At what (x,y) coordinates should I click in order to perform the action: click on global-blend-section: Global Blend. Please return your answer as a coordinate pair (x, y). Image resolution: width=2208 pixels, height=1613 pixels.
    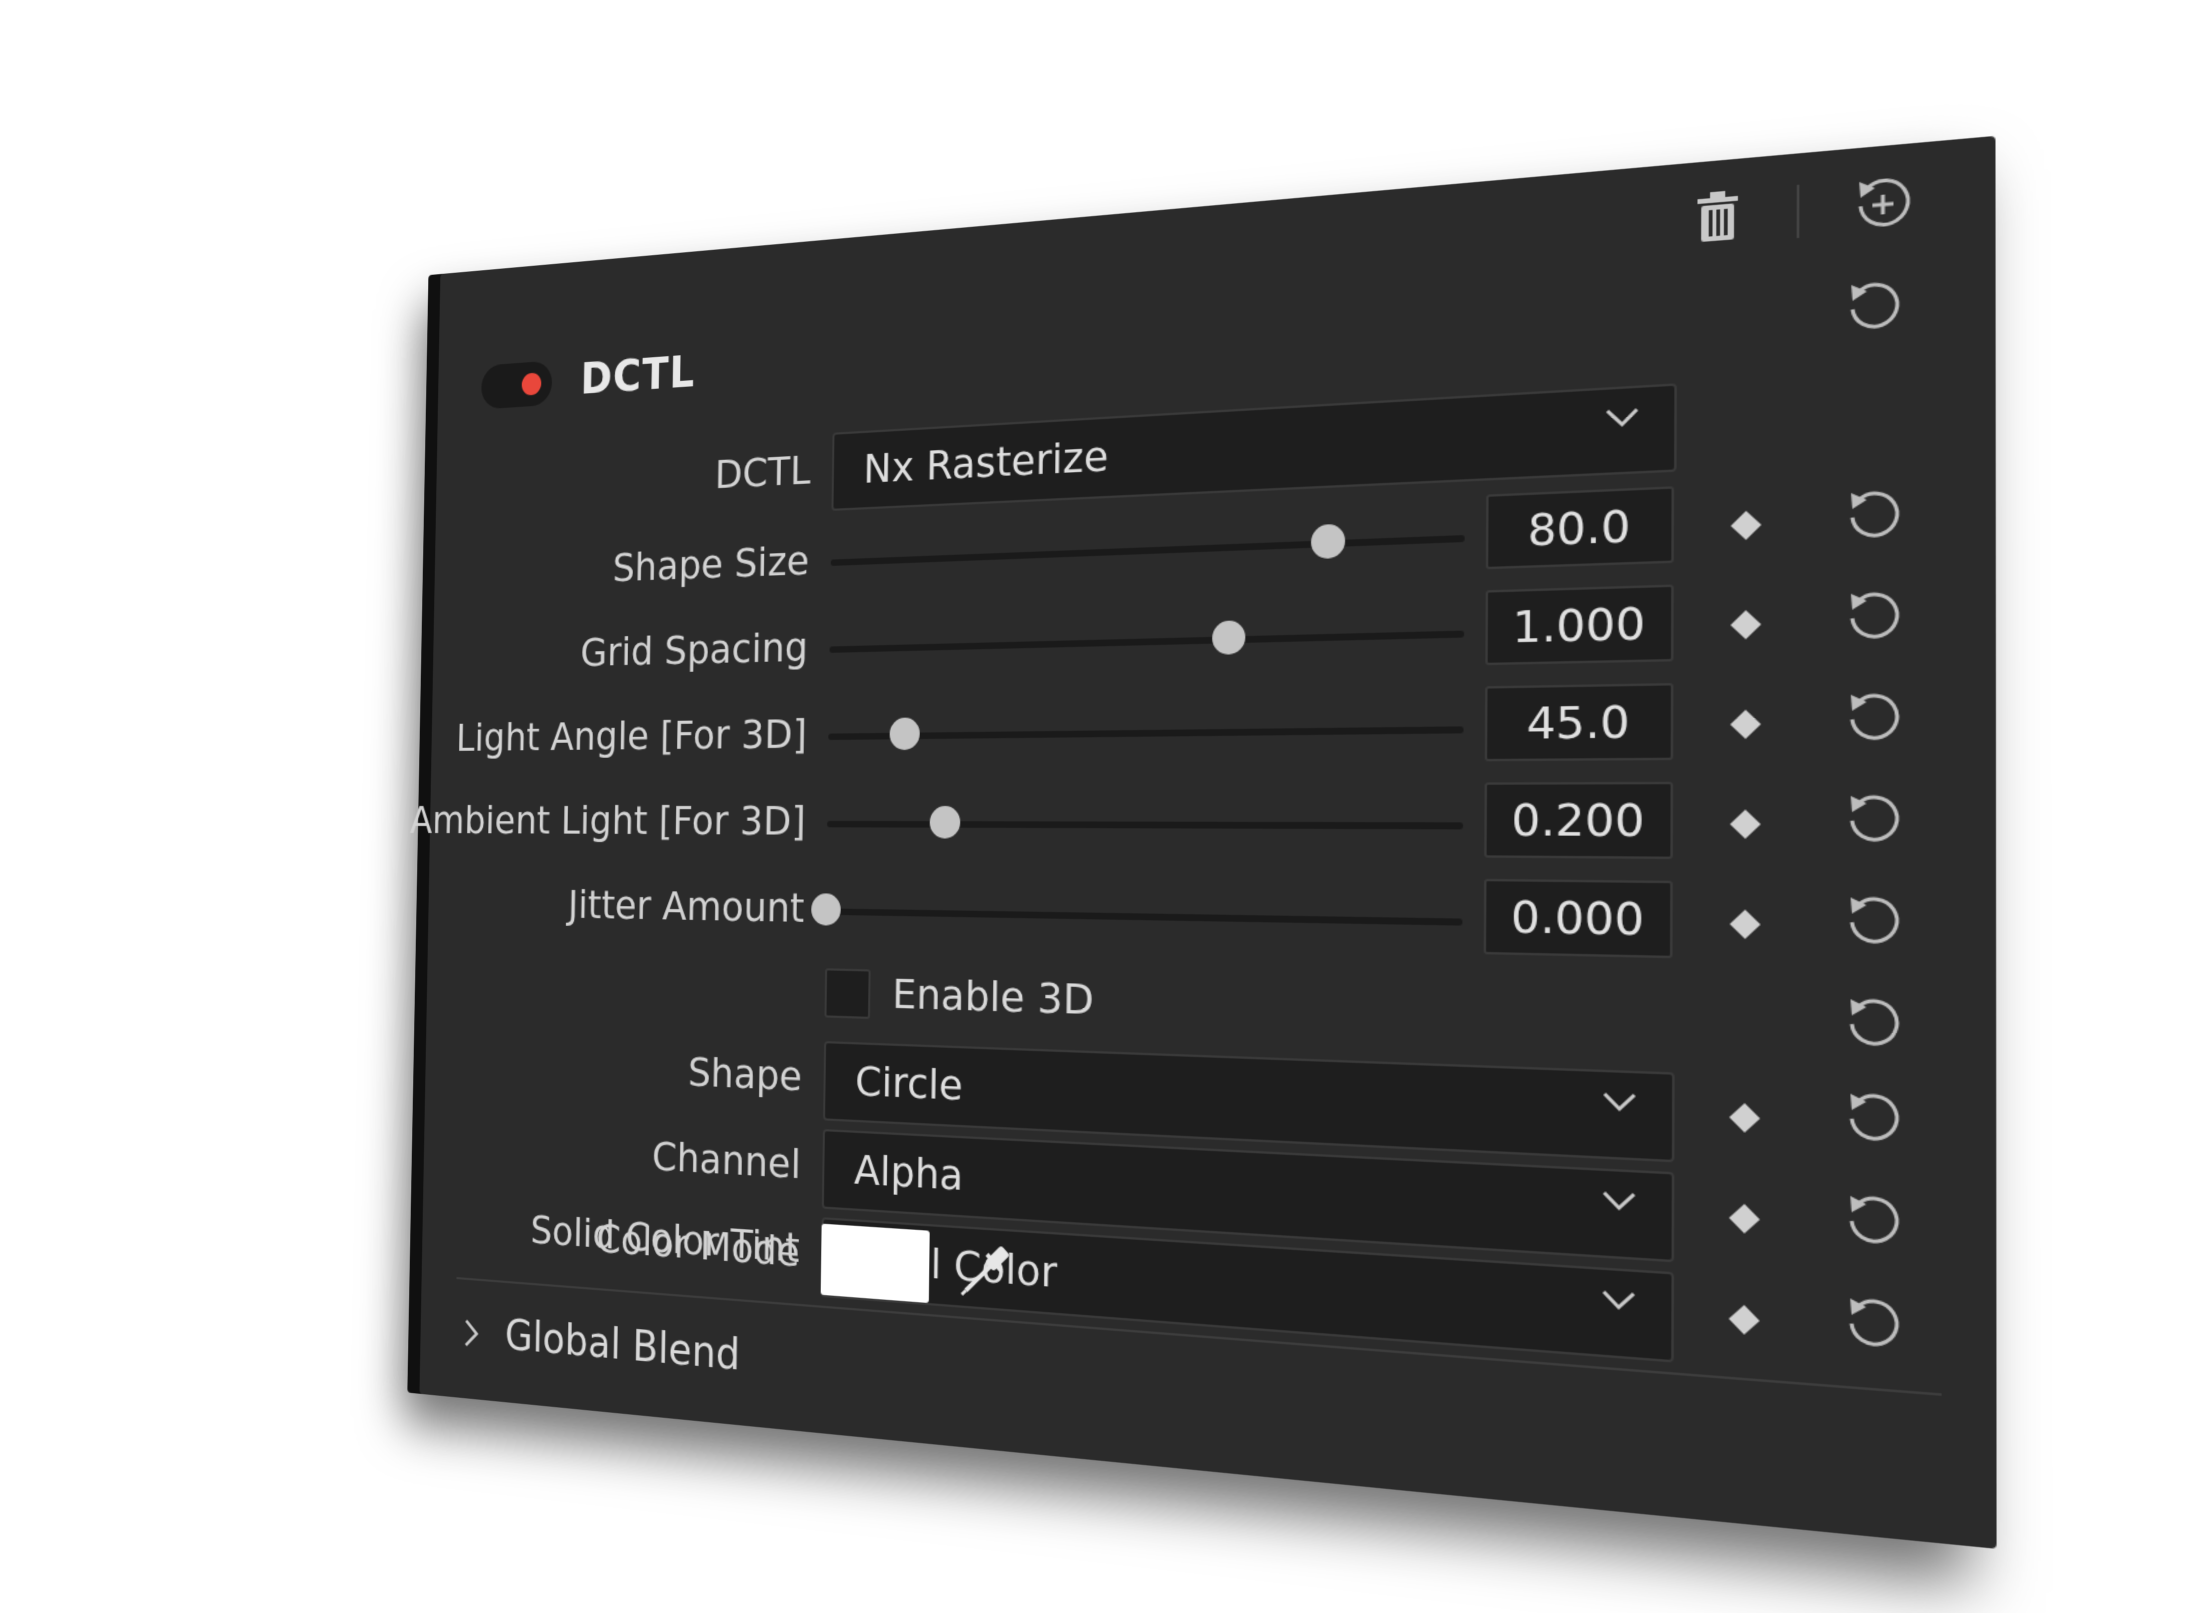
    Looking at the image, I should click on (598, 1341).